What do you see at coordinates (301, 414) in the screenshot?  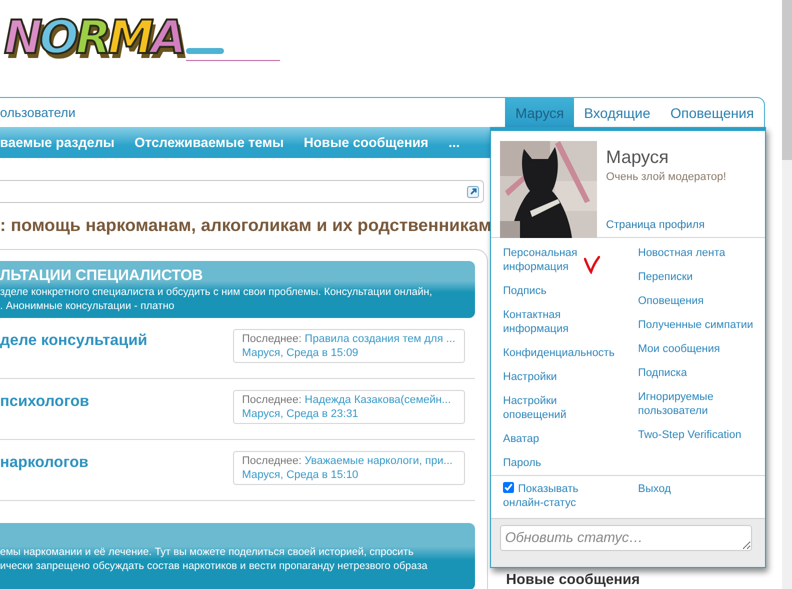 I see `last-post-meta: Маруся, Среда в 23:31` at bounding box center [301, 414].